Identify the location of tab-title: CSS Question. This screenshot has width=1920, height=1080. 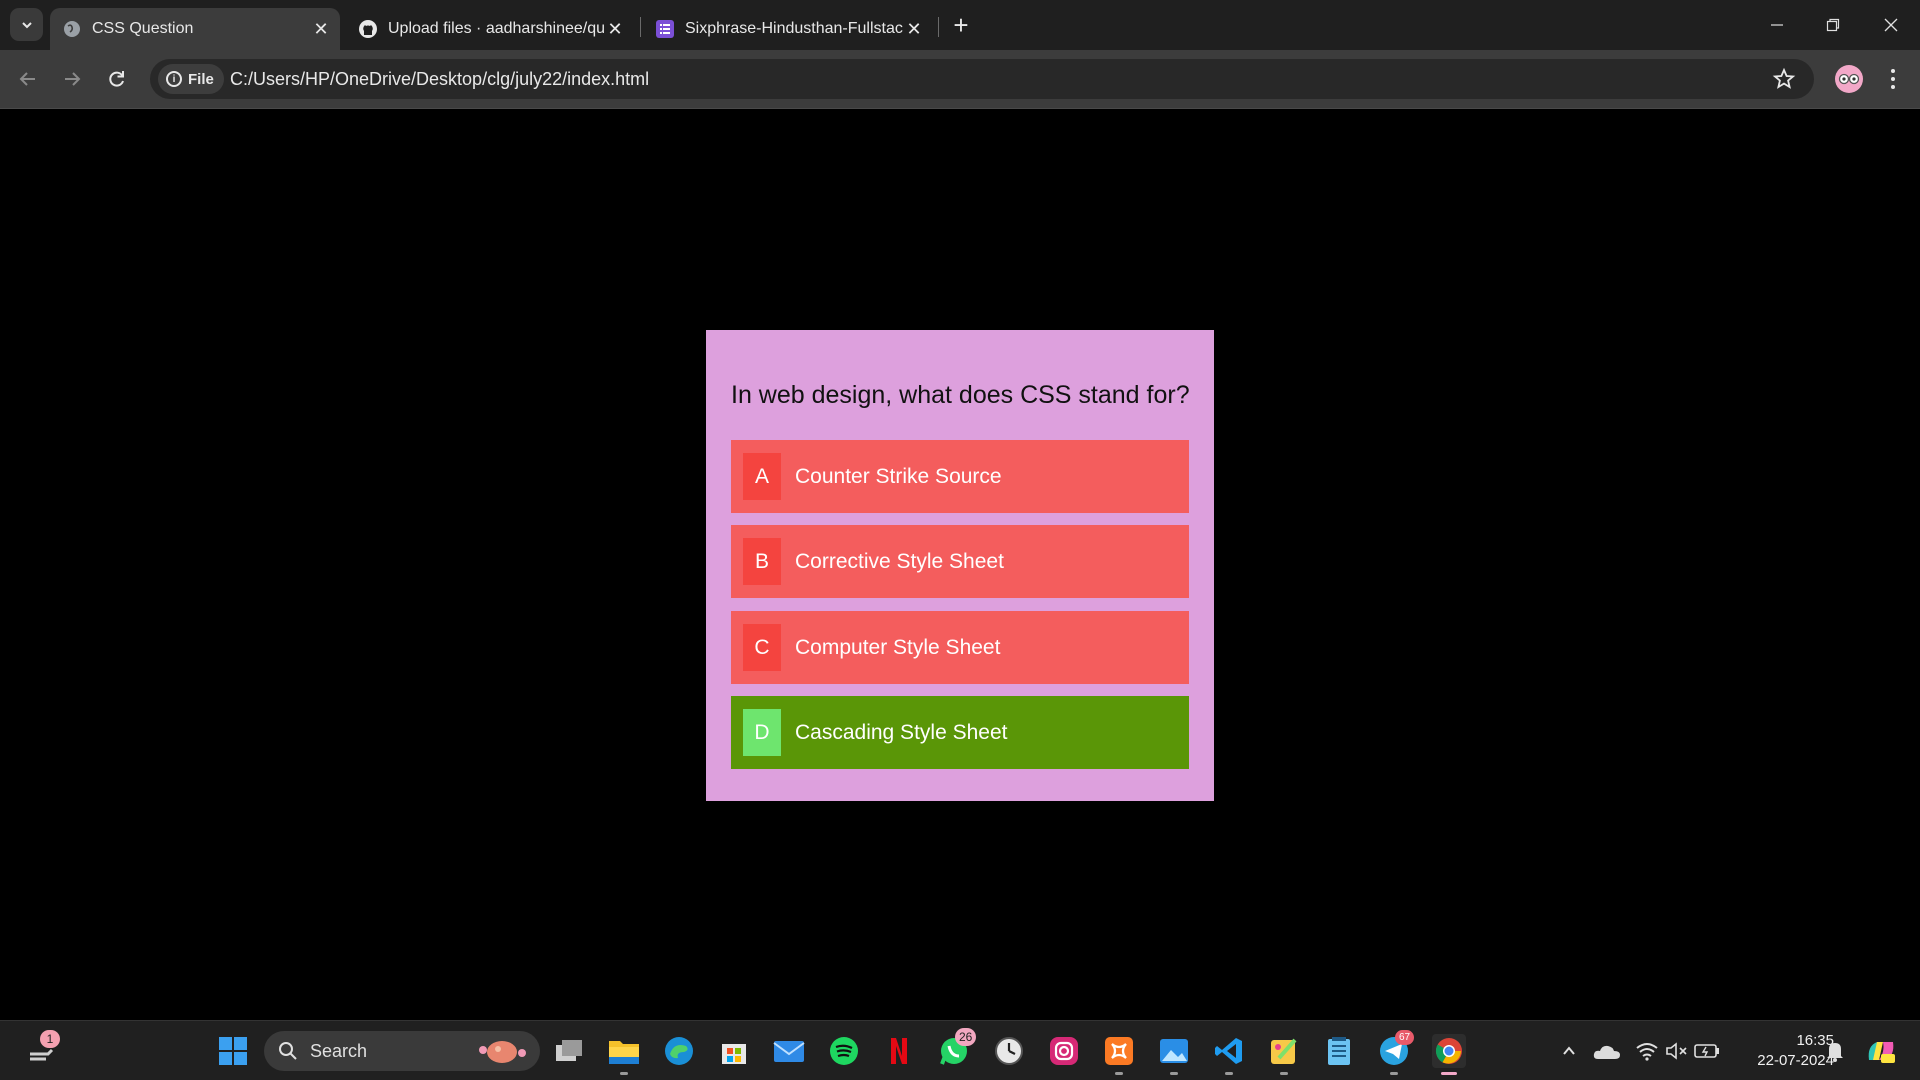
(143, 28).